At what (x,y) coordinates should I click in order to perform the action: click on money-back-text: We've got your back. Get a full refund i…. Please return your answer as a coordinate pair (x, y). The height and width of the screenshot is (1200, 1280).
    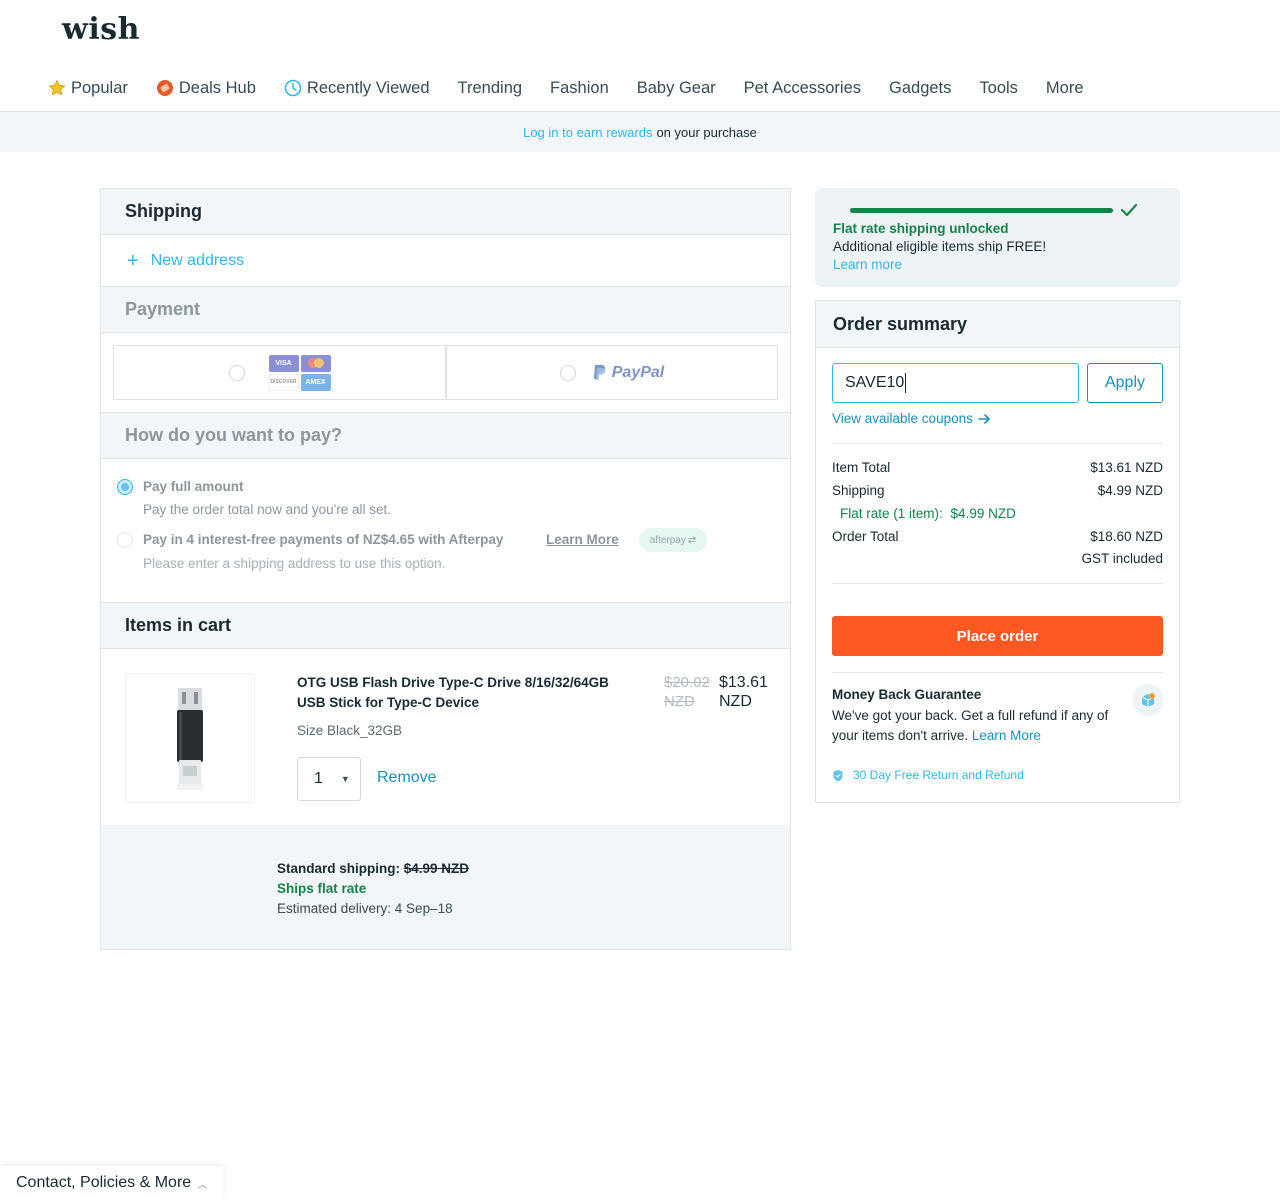
    Looking at the image, I should click on (982, 726).